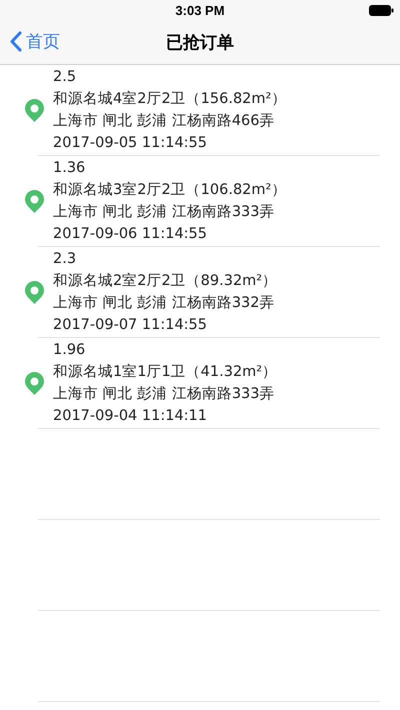 This screenshot has height=710, width=400. Describe the element at coordinates (200, 10) in the screenshot. I see `status-time: 3:03 PM` at that location.